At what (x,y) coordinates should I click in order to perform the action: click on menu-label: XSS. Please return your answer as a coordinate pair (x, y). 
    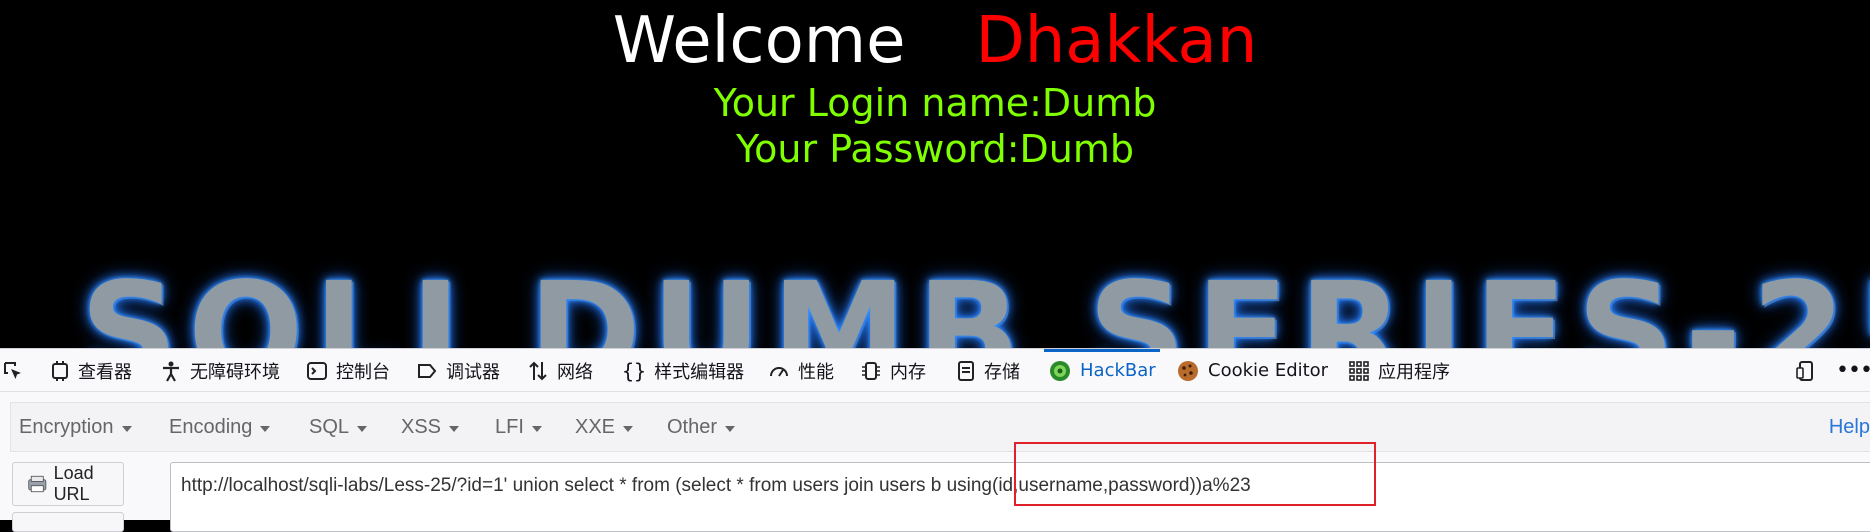
    Looking at the image, I should click on (421, 426).